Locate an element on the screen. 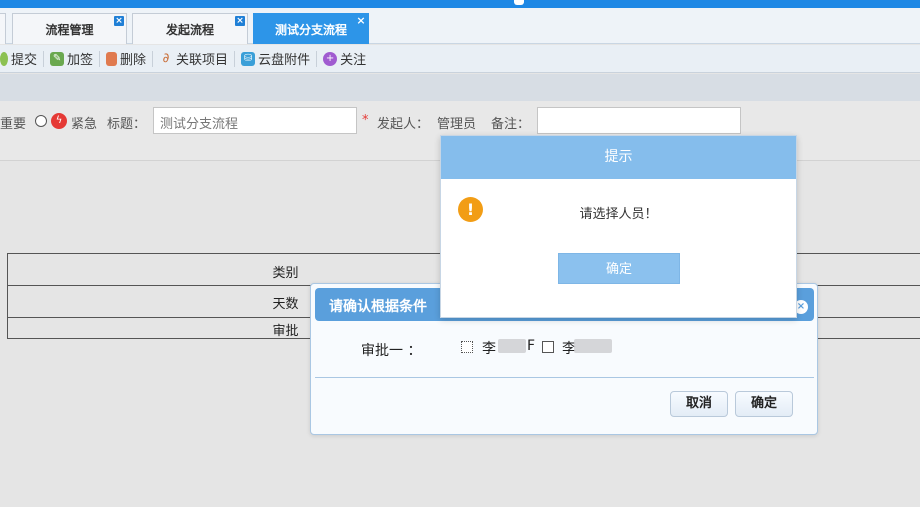 The height and width of the screenshot is (507, 920). follow-button: + 关注 is located at coordinates (344, 59).